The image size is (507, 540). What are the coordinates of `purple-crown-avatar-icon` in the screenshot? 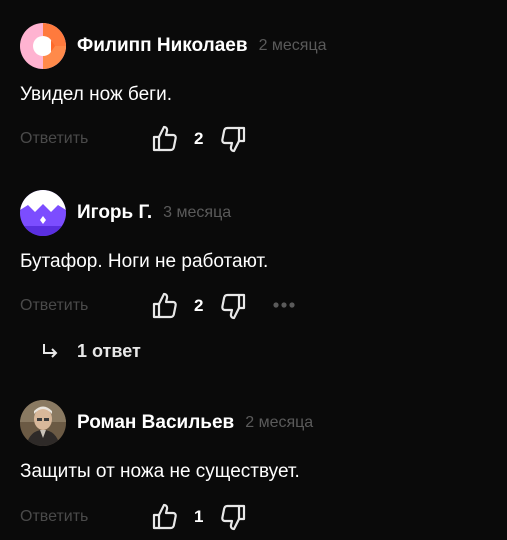 It's located at (43, 213).